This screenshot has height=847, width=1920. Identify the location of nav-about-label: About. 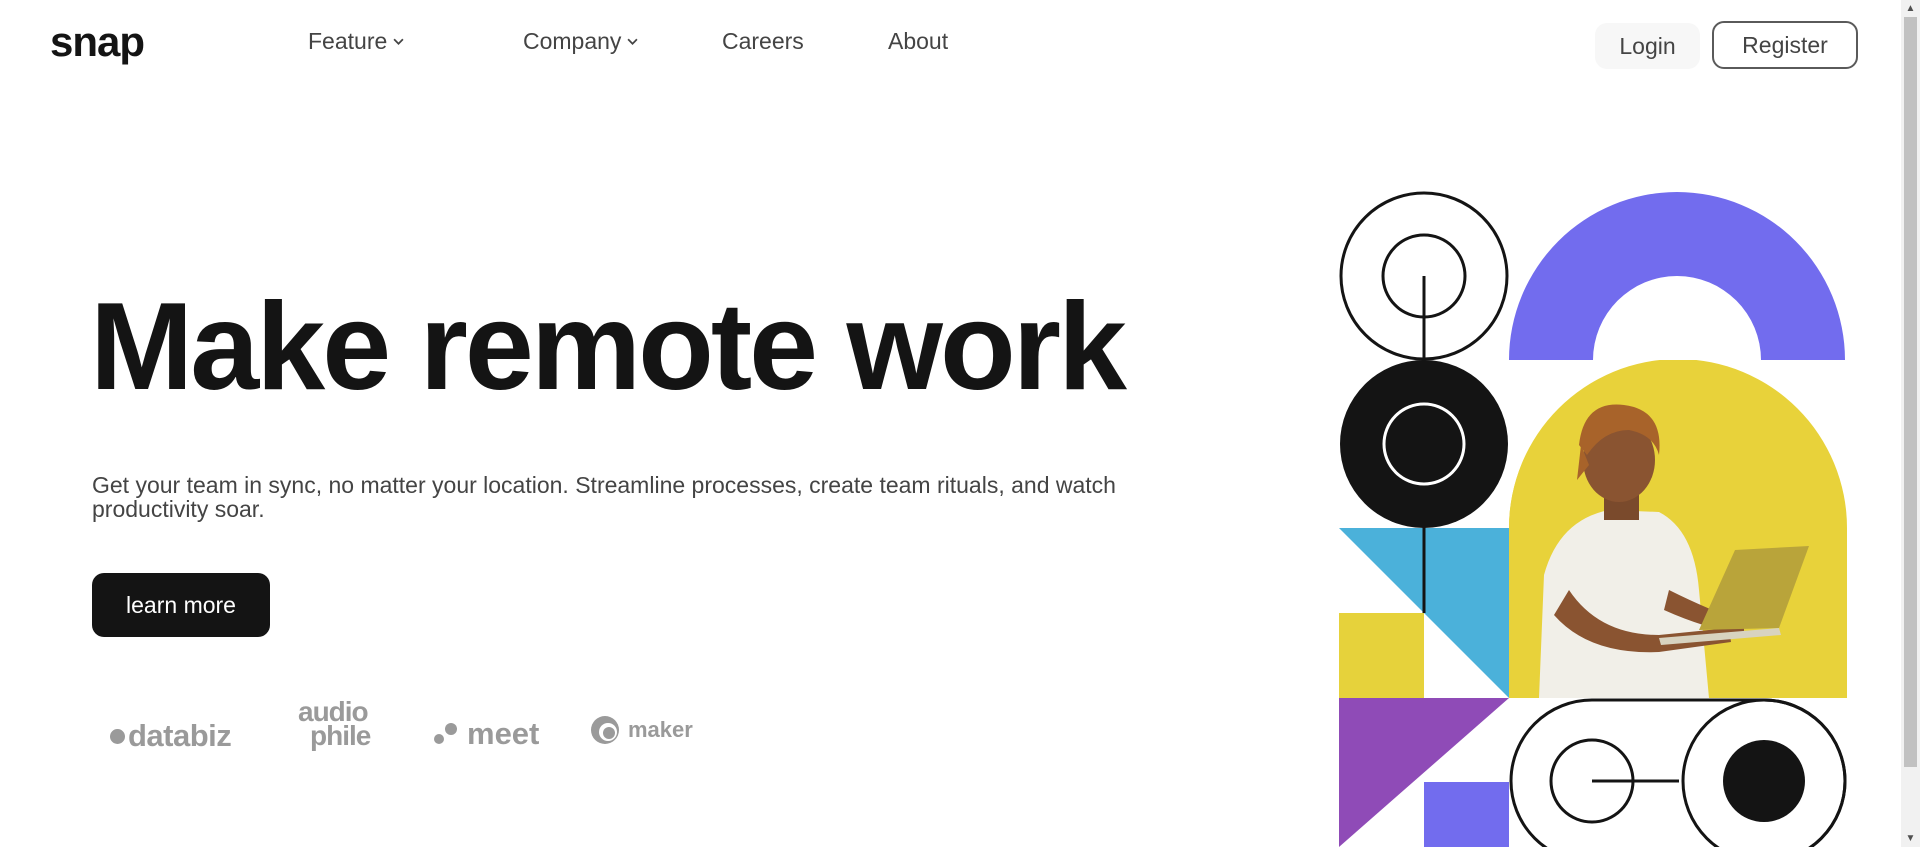
(918, 41).